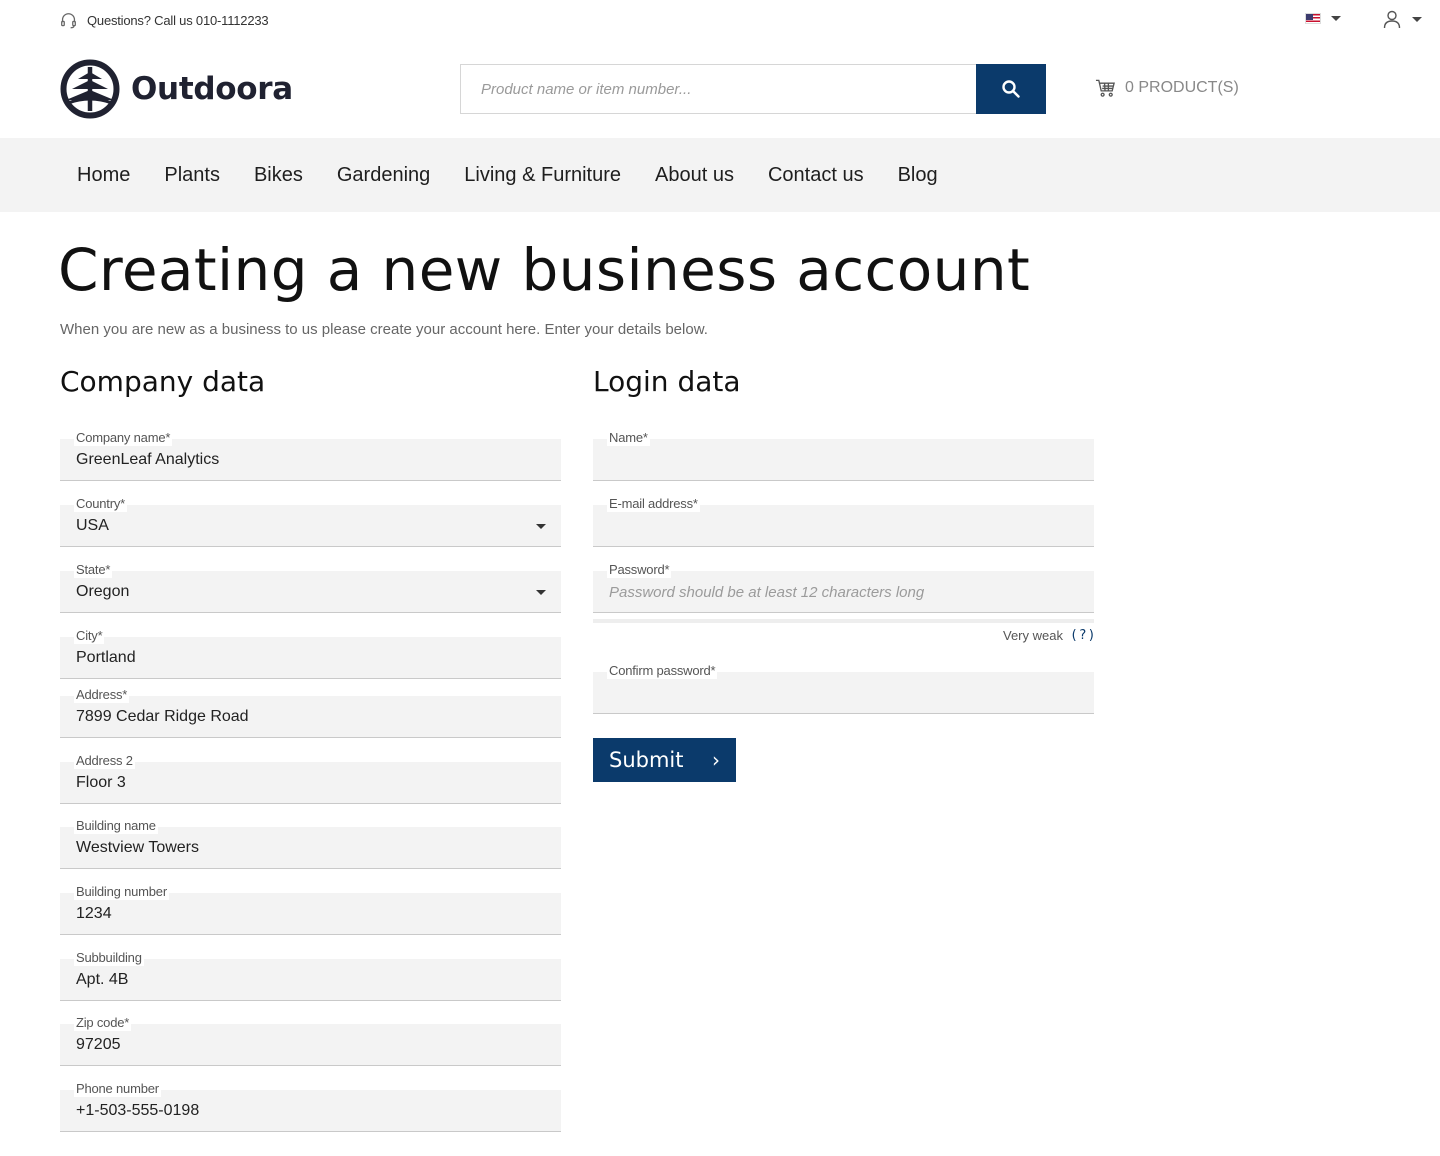 The width and height of the screenshot is (1440, 1156). What do you see at coordinates (90, 89) in the screenshot?
I see `tree-logo-icon` at bounding box center [90, 89].